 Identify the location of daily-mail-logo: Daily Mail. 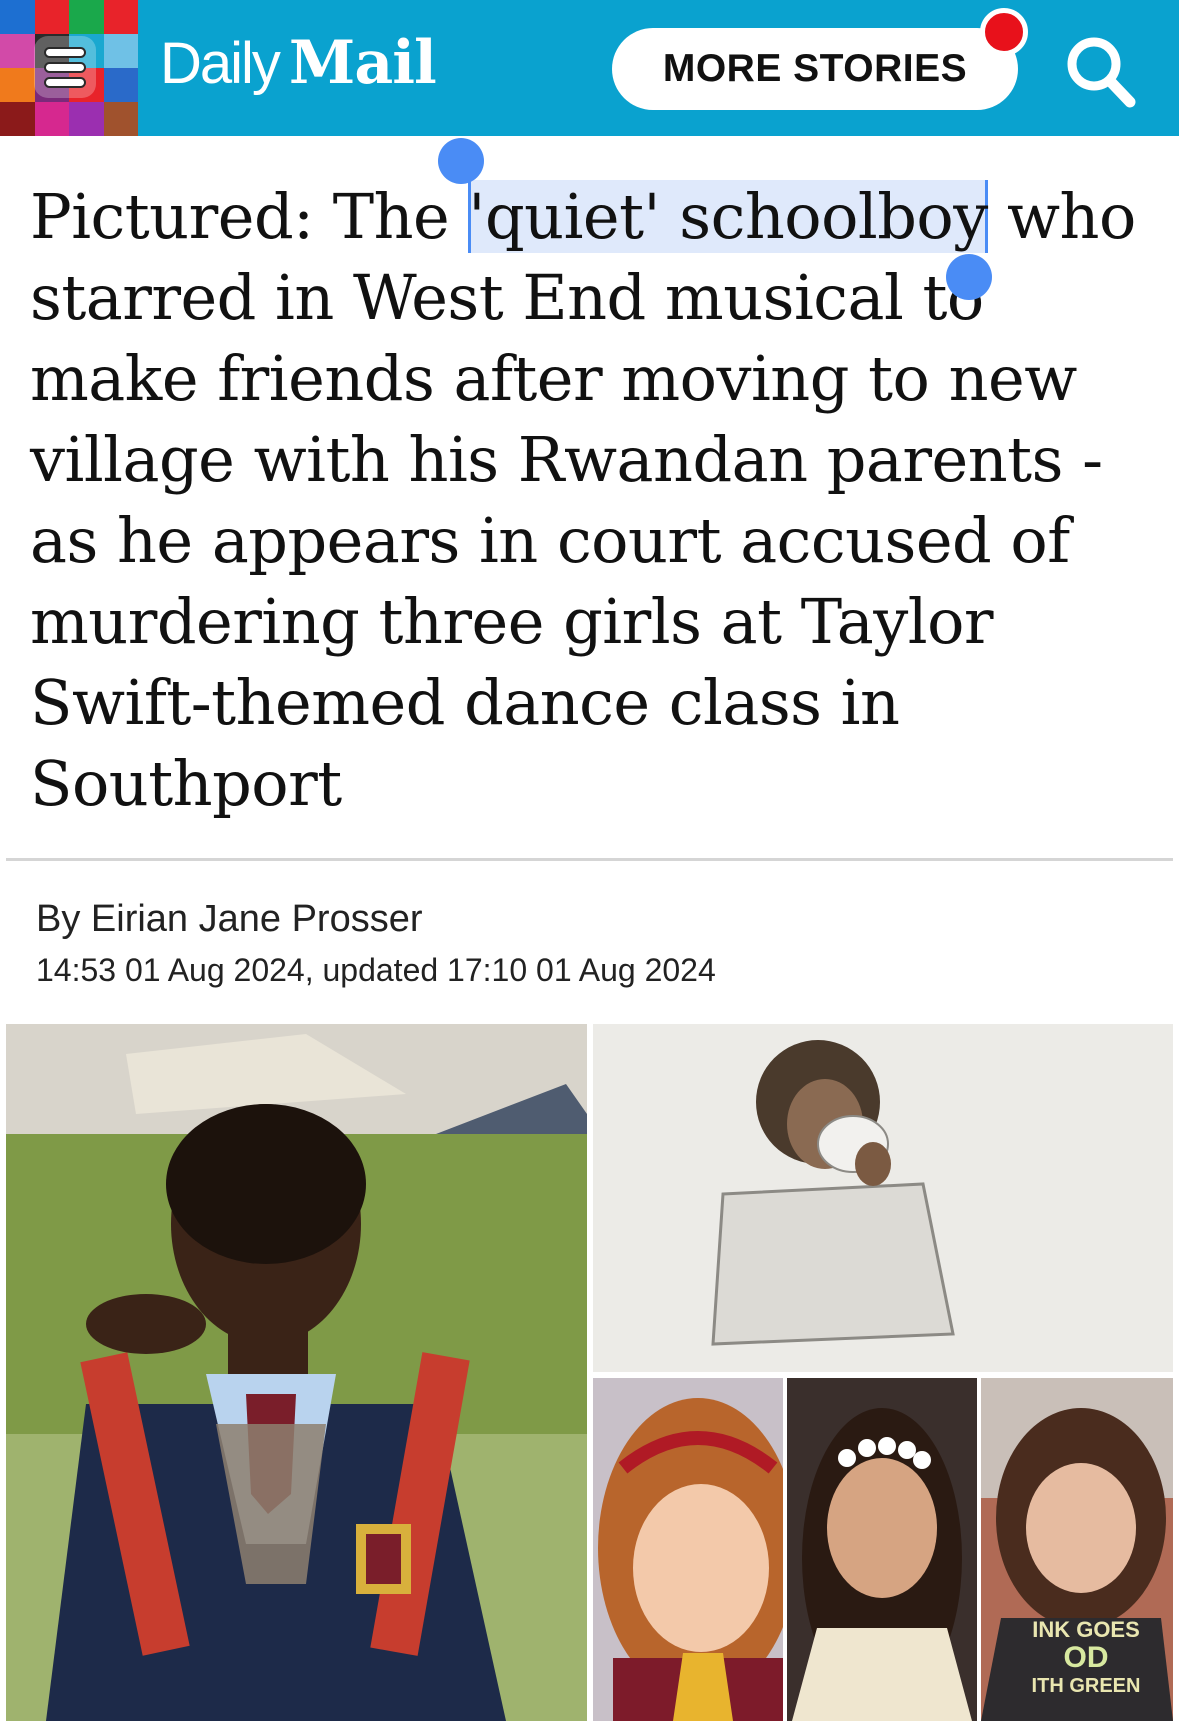
(298, 68).